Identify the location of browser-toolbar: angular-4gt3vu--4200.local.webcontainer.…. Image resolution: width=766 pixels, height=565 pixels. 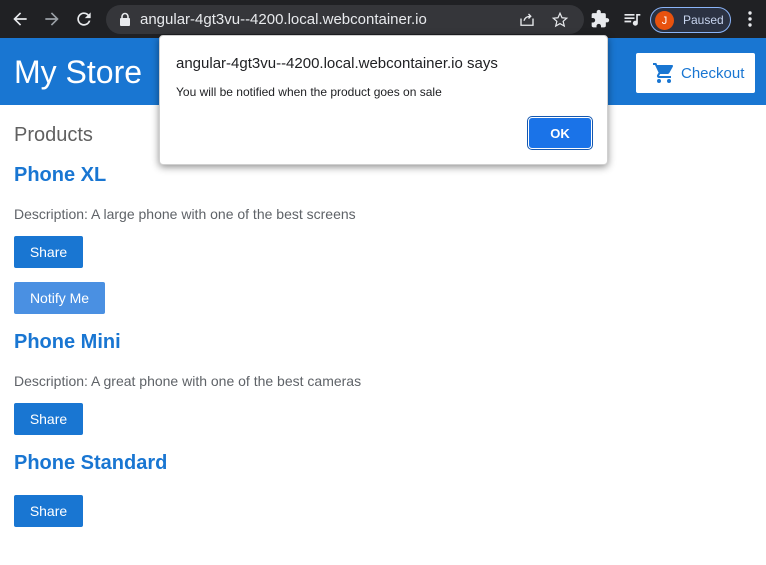
(383, 19).